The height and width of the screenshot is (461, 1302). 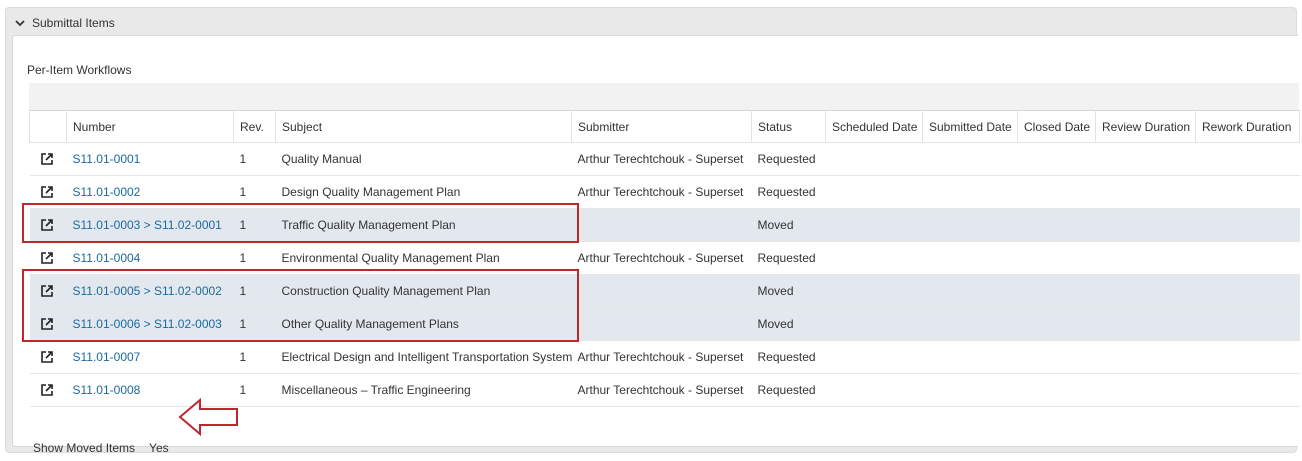 What do you see at coordinates (423, 126) in the screenshot?
I see `col-header-subject: Subject` at bounding box center [423, 126].